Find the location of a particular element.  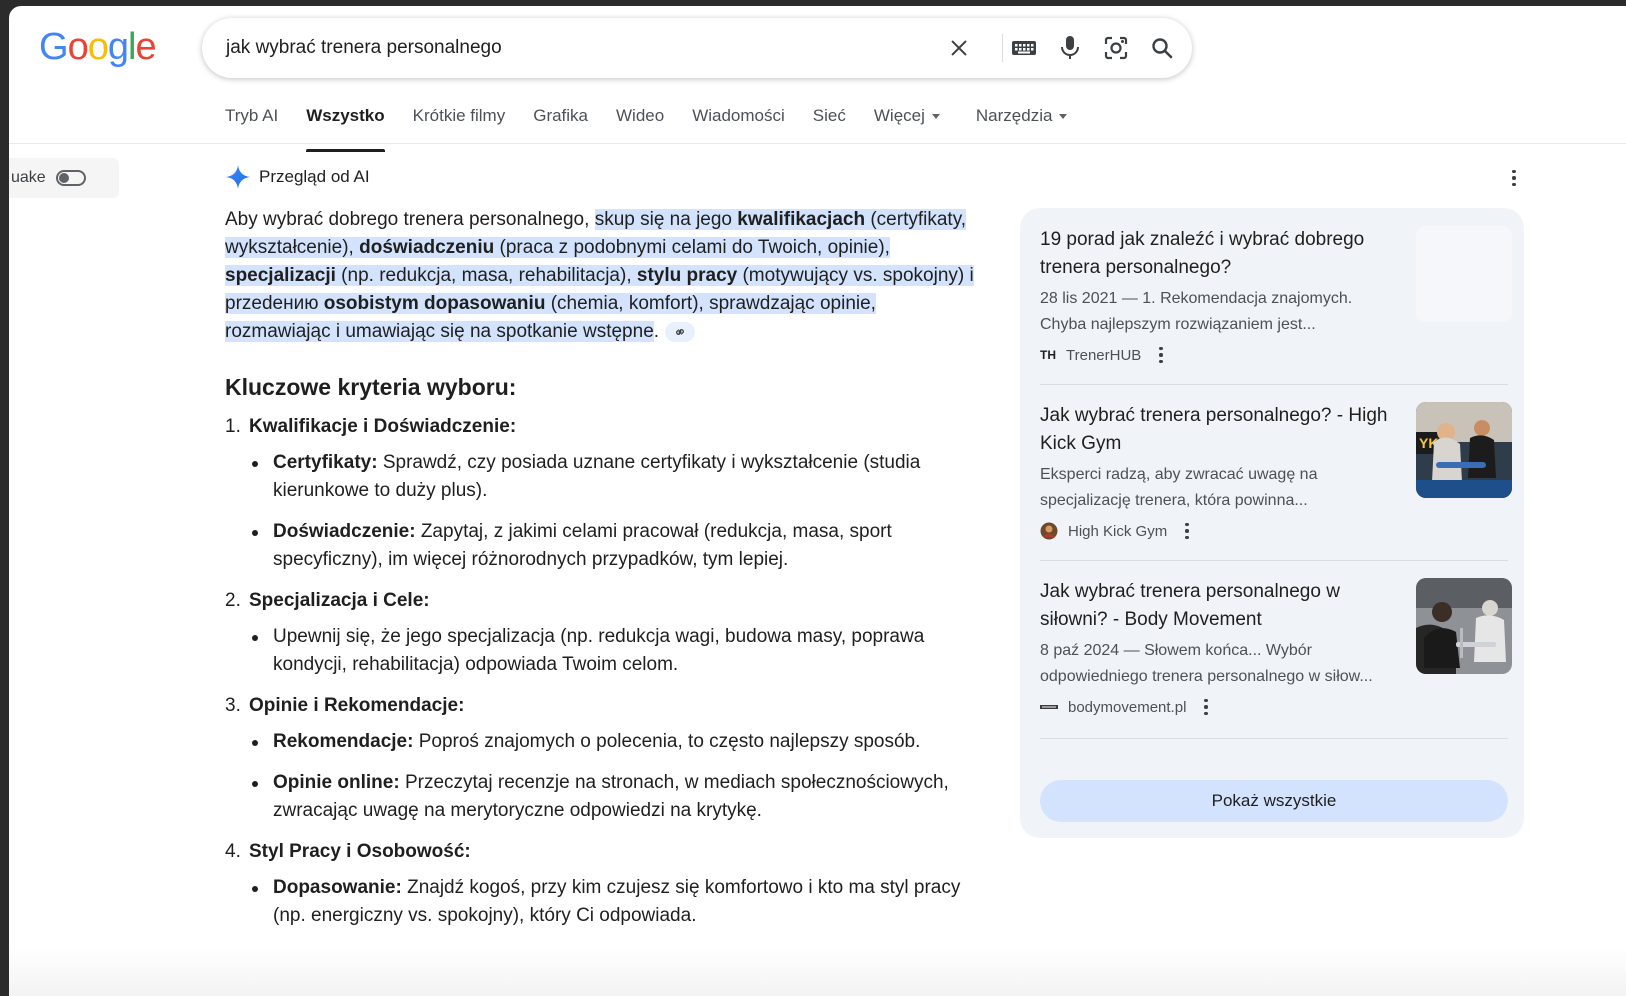

intro-bold: specjalizacji is located at coordinates (280, 275).